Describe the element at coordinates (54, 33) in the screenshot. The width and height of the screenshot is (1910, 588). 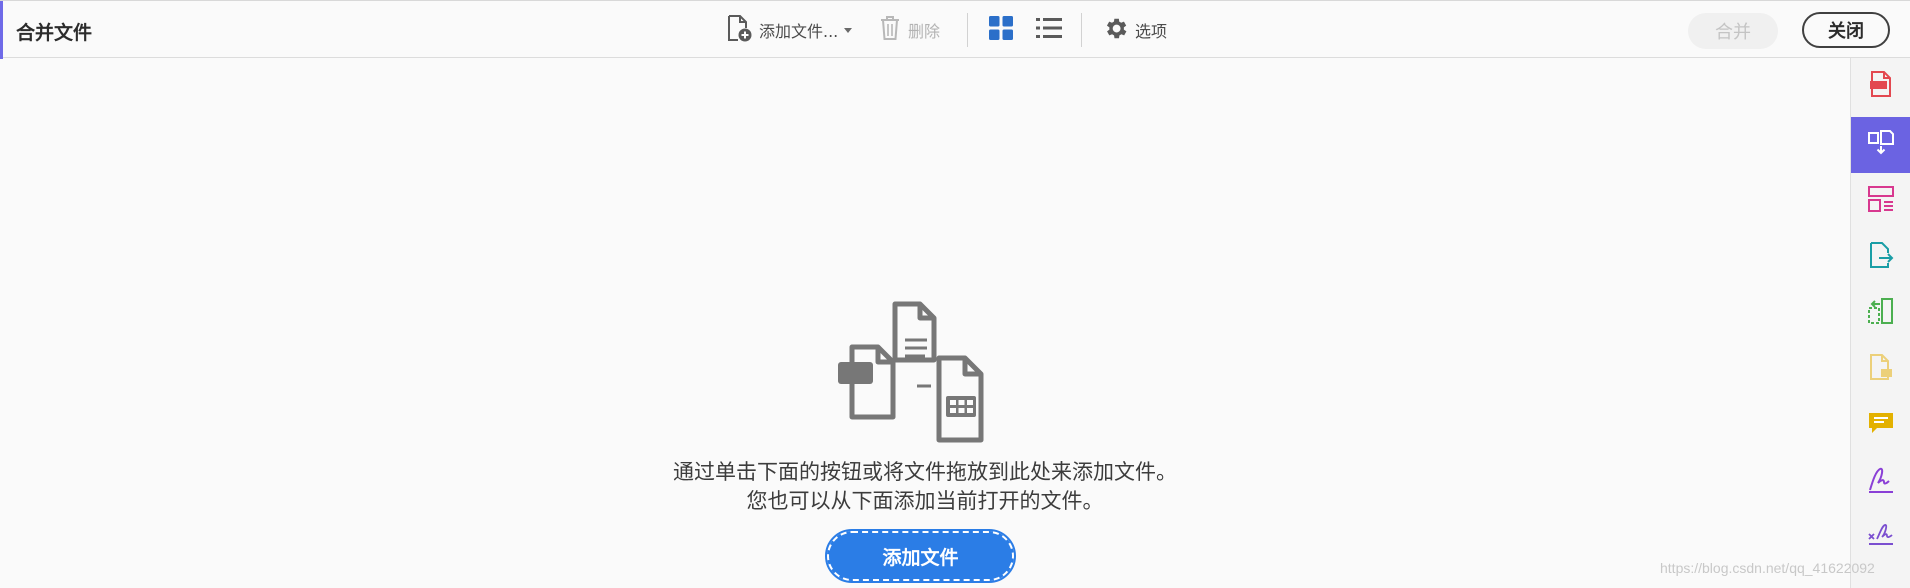
I see `page-title: 合并文件` at that location.